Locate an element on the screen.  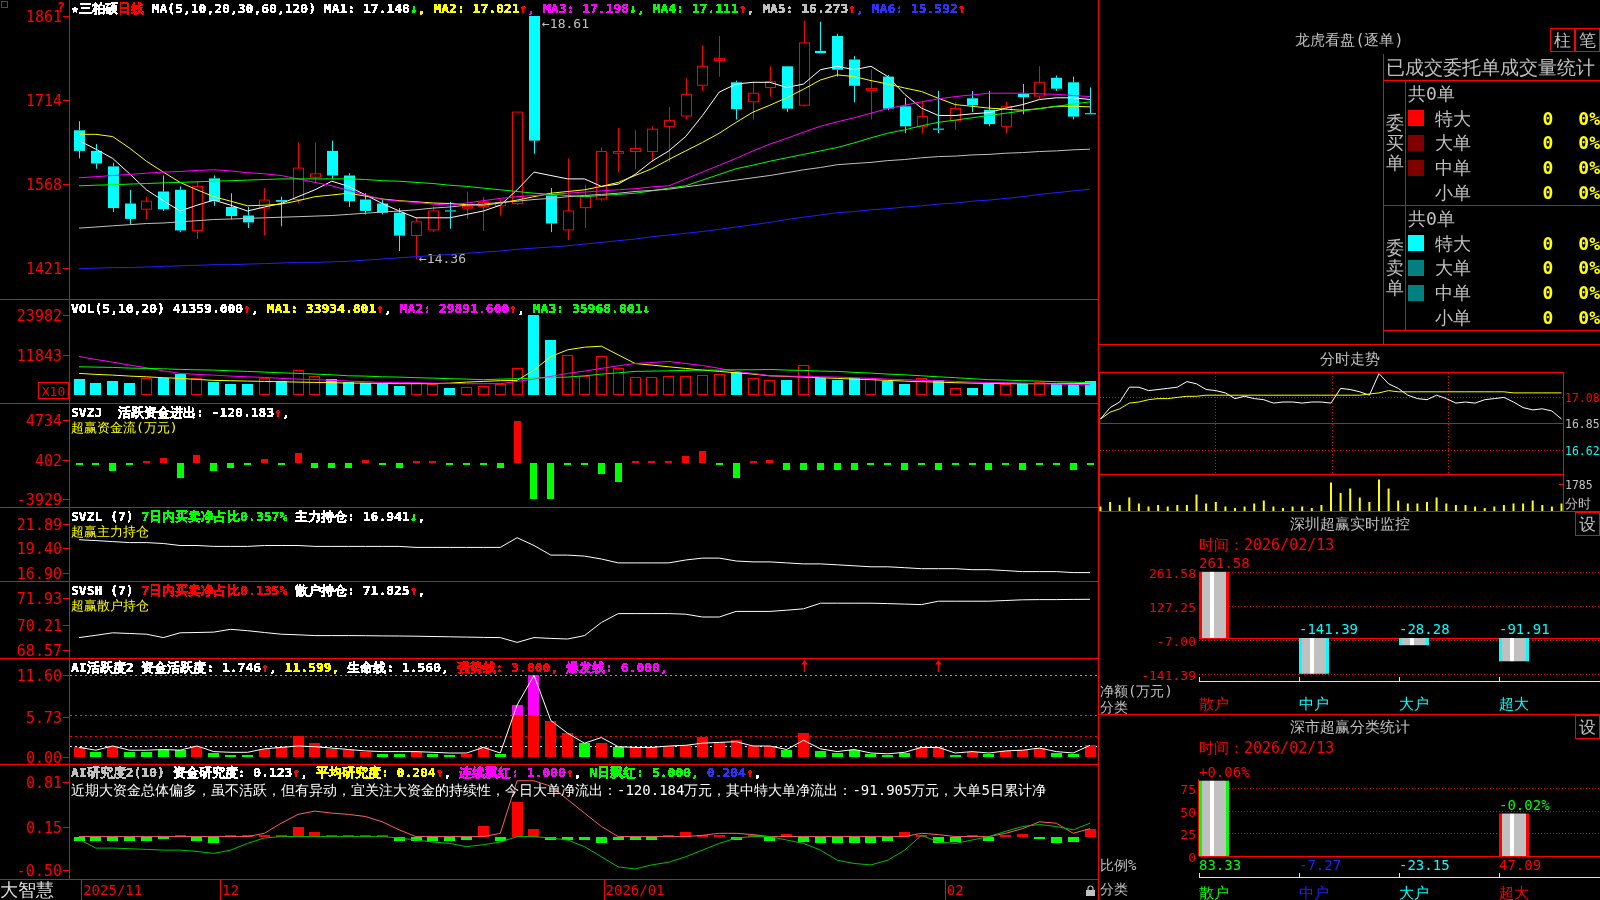
axis-label: 75 is located at coordinates (1188, 789).